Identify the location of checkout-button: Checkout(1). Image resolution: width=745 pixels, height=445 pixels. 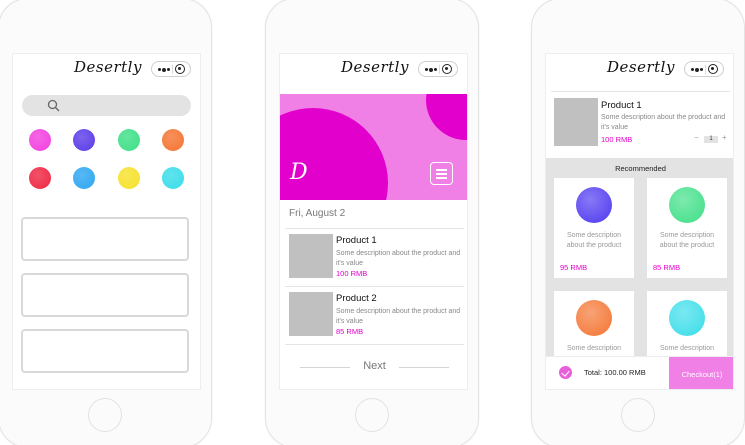
(701, 373).